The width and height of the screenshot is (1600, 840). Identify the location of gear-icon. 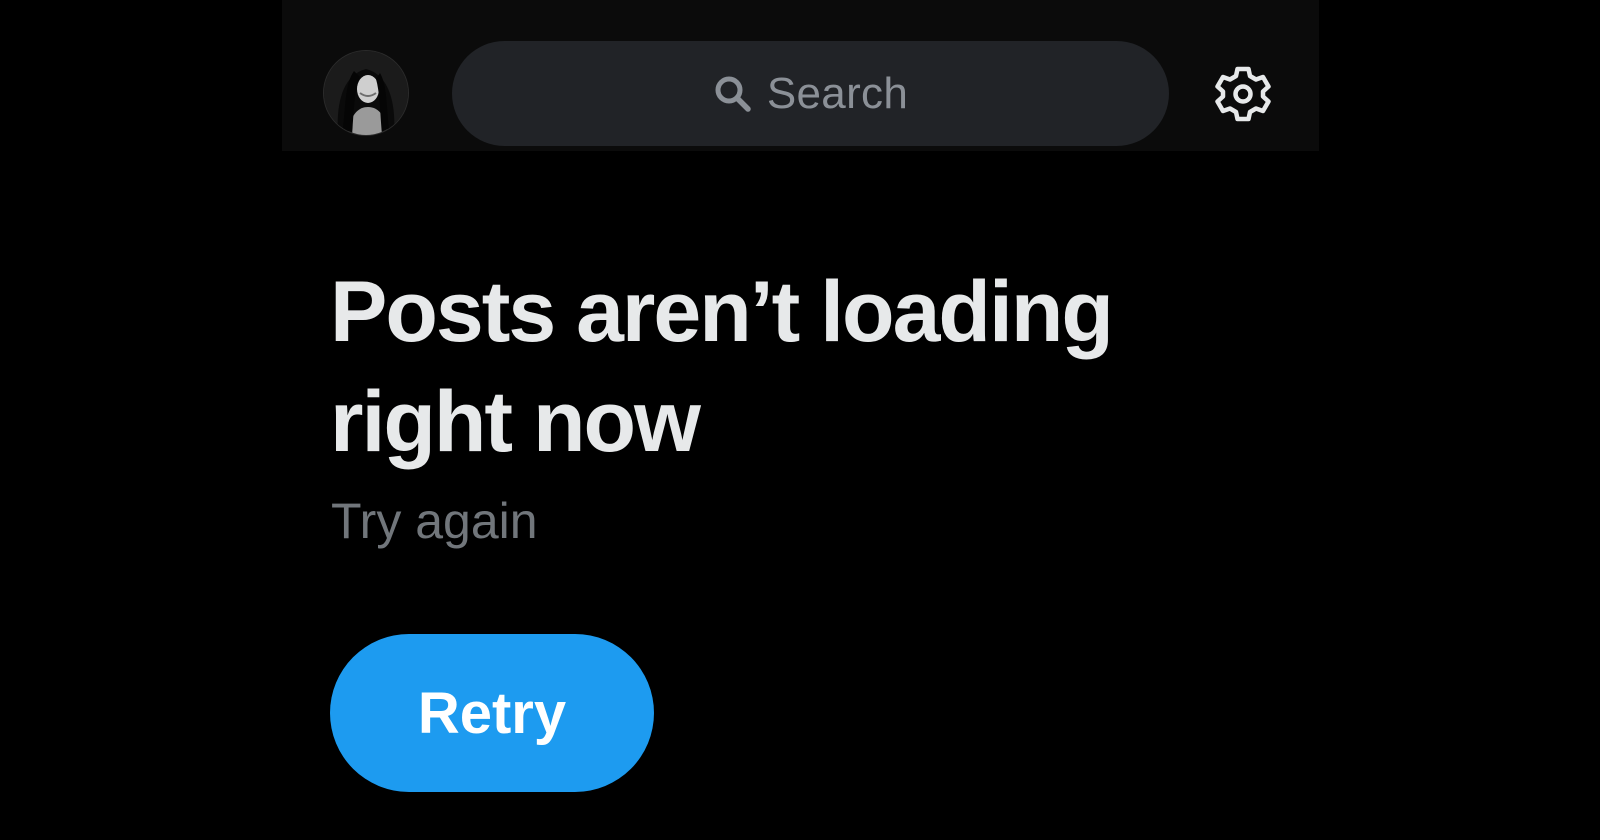
(1243, 94).